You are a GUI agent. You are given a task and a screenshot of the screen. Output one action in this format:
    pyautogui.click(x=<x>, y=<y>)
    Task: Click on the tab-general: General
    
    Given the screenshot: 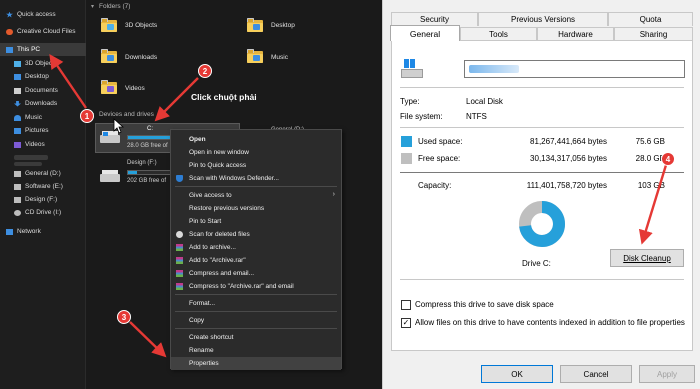 What is the action you would take?
    pyautogui.click(x=425, y=33)
    